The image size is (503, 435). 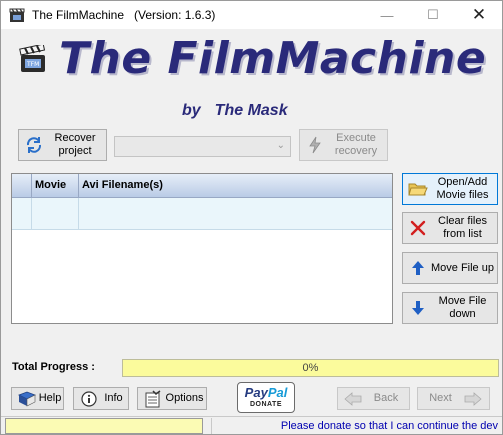 What do you see at coordinates (153, 399) in the screenshot?
I see `options-checklist-icon` at bounding box center [153, 399].